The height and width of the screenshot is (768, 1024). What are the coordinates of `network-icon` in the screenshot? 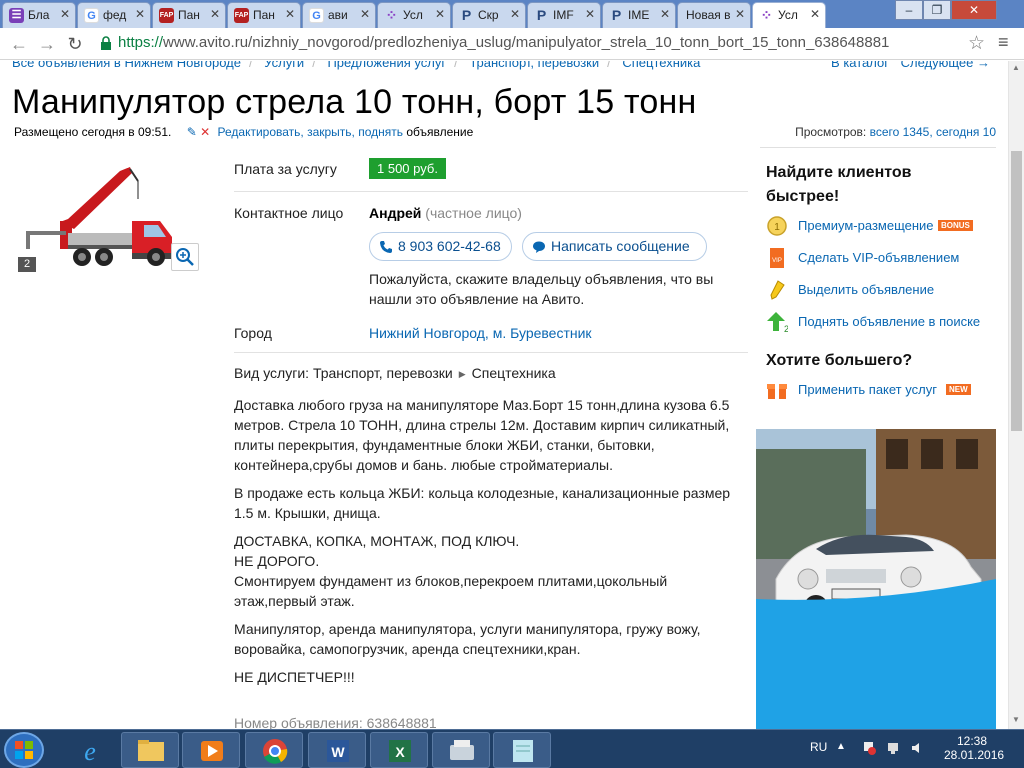 It's located at (893, 748).